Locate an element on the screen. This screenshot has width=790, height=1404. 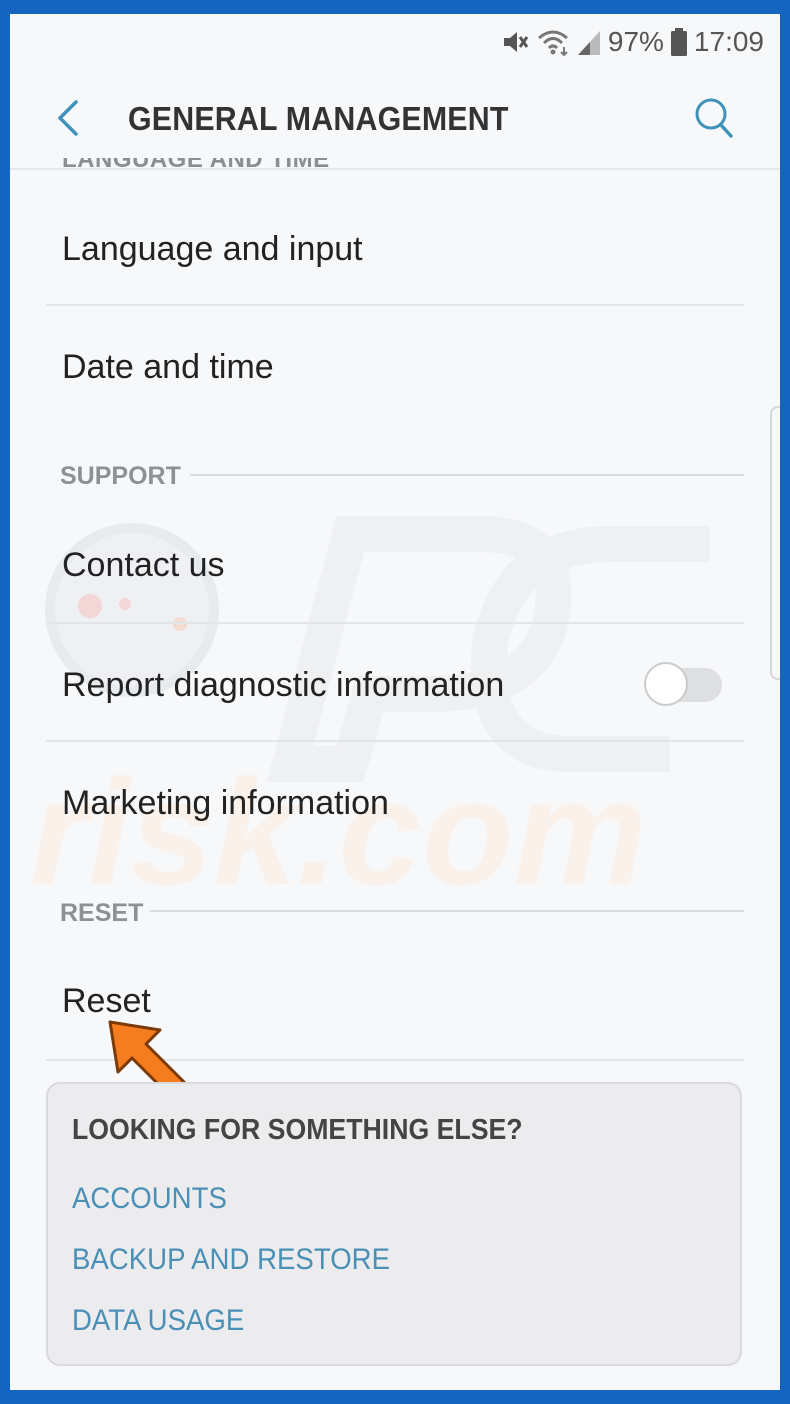
list-item: Marketing information is located at coordinates (395, 800).